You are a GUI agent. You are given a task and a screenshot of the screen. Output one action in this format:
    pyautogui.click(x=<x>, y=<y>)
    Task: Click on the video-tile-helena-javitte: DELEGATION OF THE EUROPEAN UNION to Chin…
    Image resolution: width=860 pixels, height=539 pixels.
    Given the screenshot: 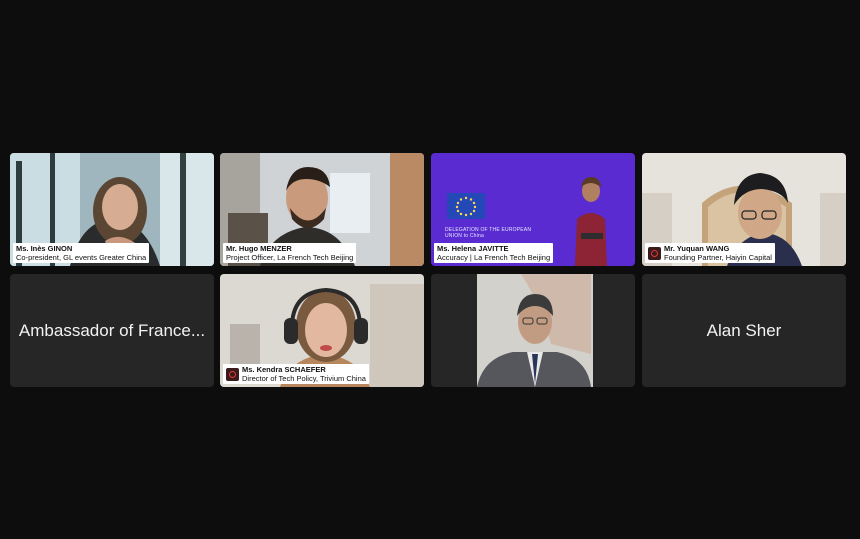 What is the action you would take?
    pyautogui.click(x=533, y=209)
    